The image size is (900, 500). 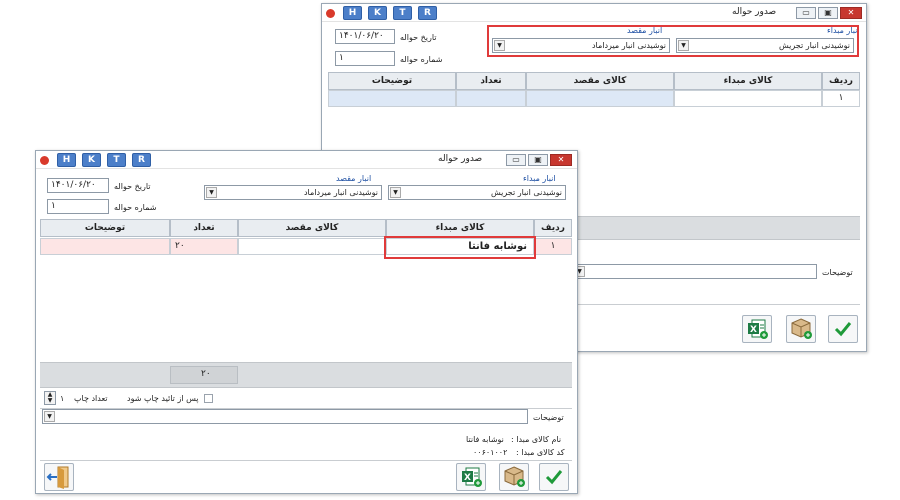 I want to click on back-window-title: صدور حواله, so click(x=754, y=12).